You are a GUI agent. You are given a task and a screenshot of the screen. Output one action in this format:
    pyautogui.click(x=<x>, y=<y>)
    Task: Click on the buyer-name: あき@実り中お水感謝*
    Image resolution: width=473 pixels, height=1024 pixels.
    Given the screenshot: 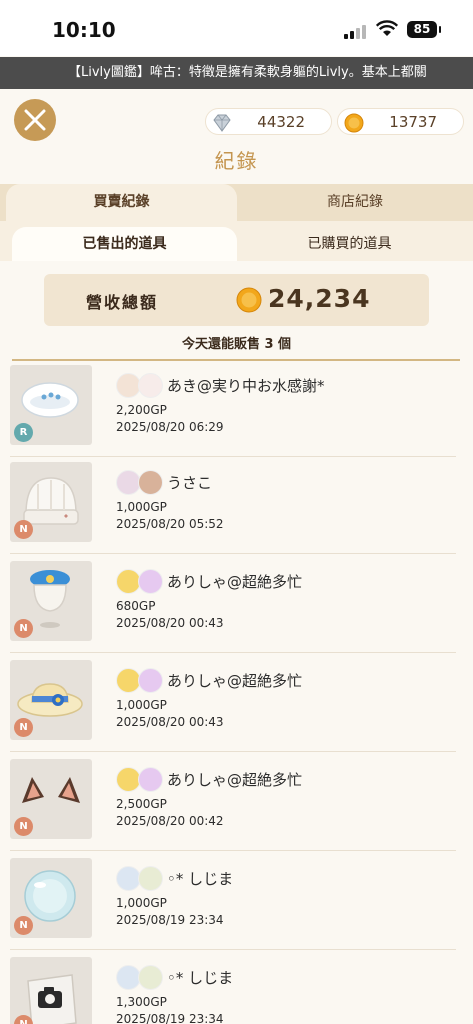 What is the action you would take?
    pyautogui.click(x=246, y=385)
    